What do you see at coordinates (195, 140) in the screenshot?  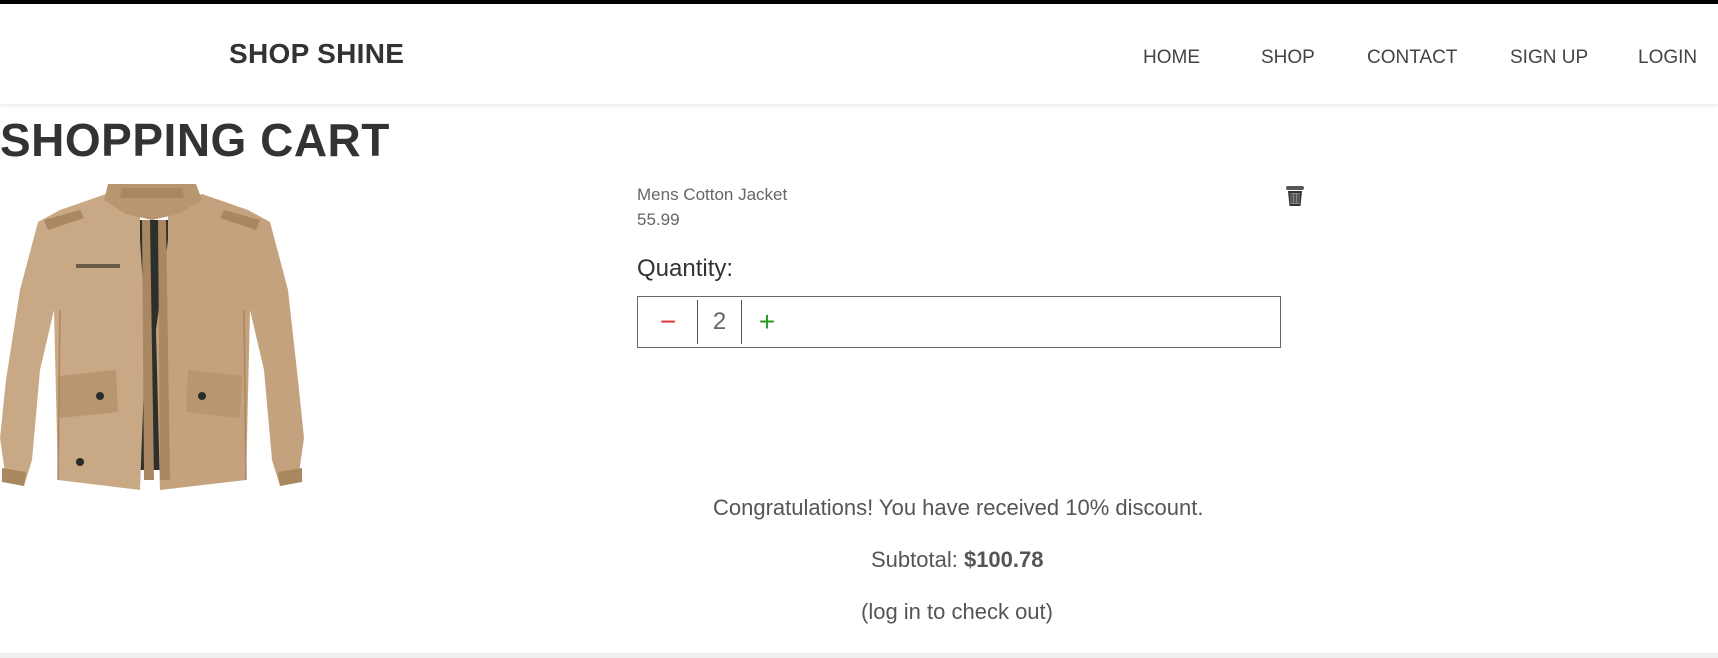 I see `page-title: SHOPPING CART` at bounding box center [195, 140].